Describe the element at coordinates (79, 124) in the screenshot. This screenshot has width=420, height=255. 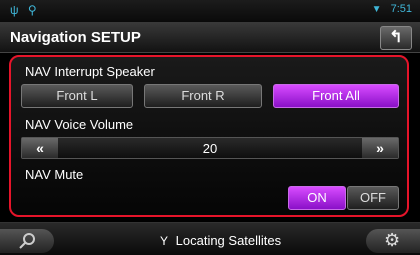
I see `voice-volume-label: NAV Voice Volume` at that location.